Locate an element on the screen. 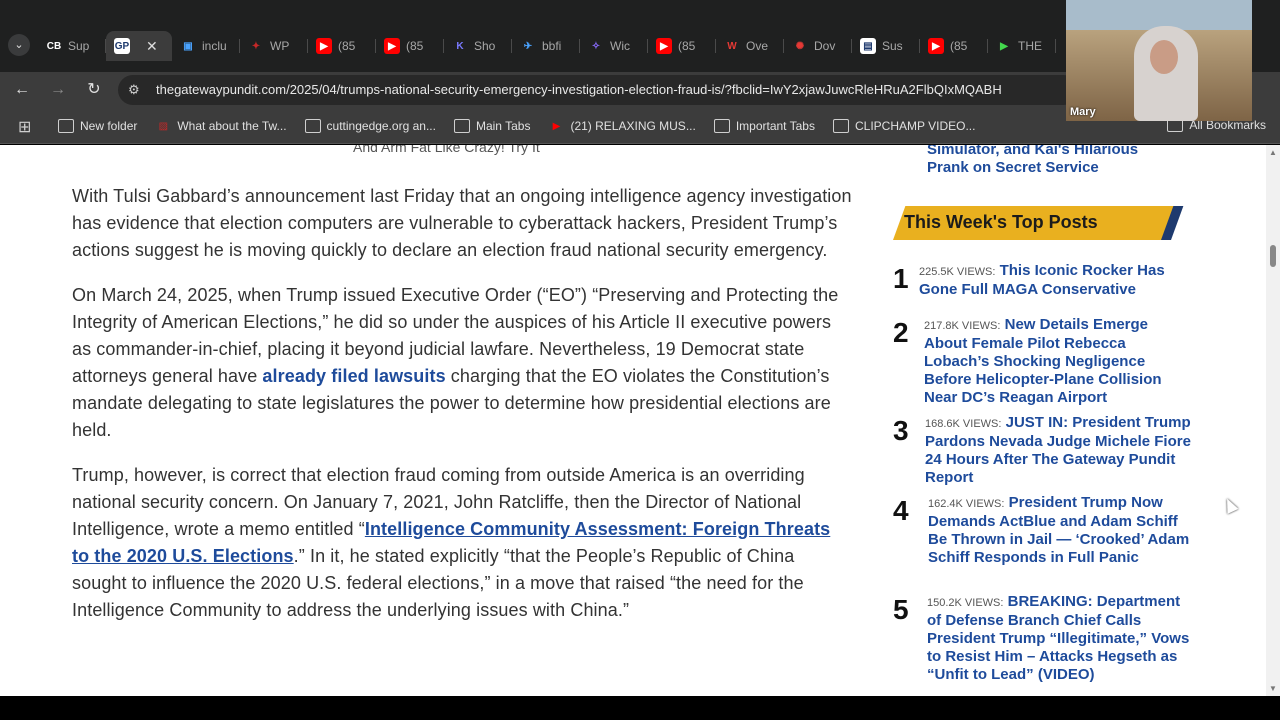 The image size is (1280, 720). apps-grid-icon: ⊞ is located at coordinates (24, 127).